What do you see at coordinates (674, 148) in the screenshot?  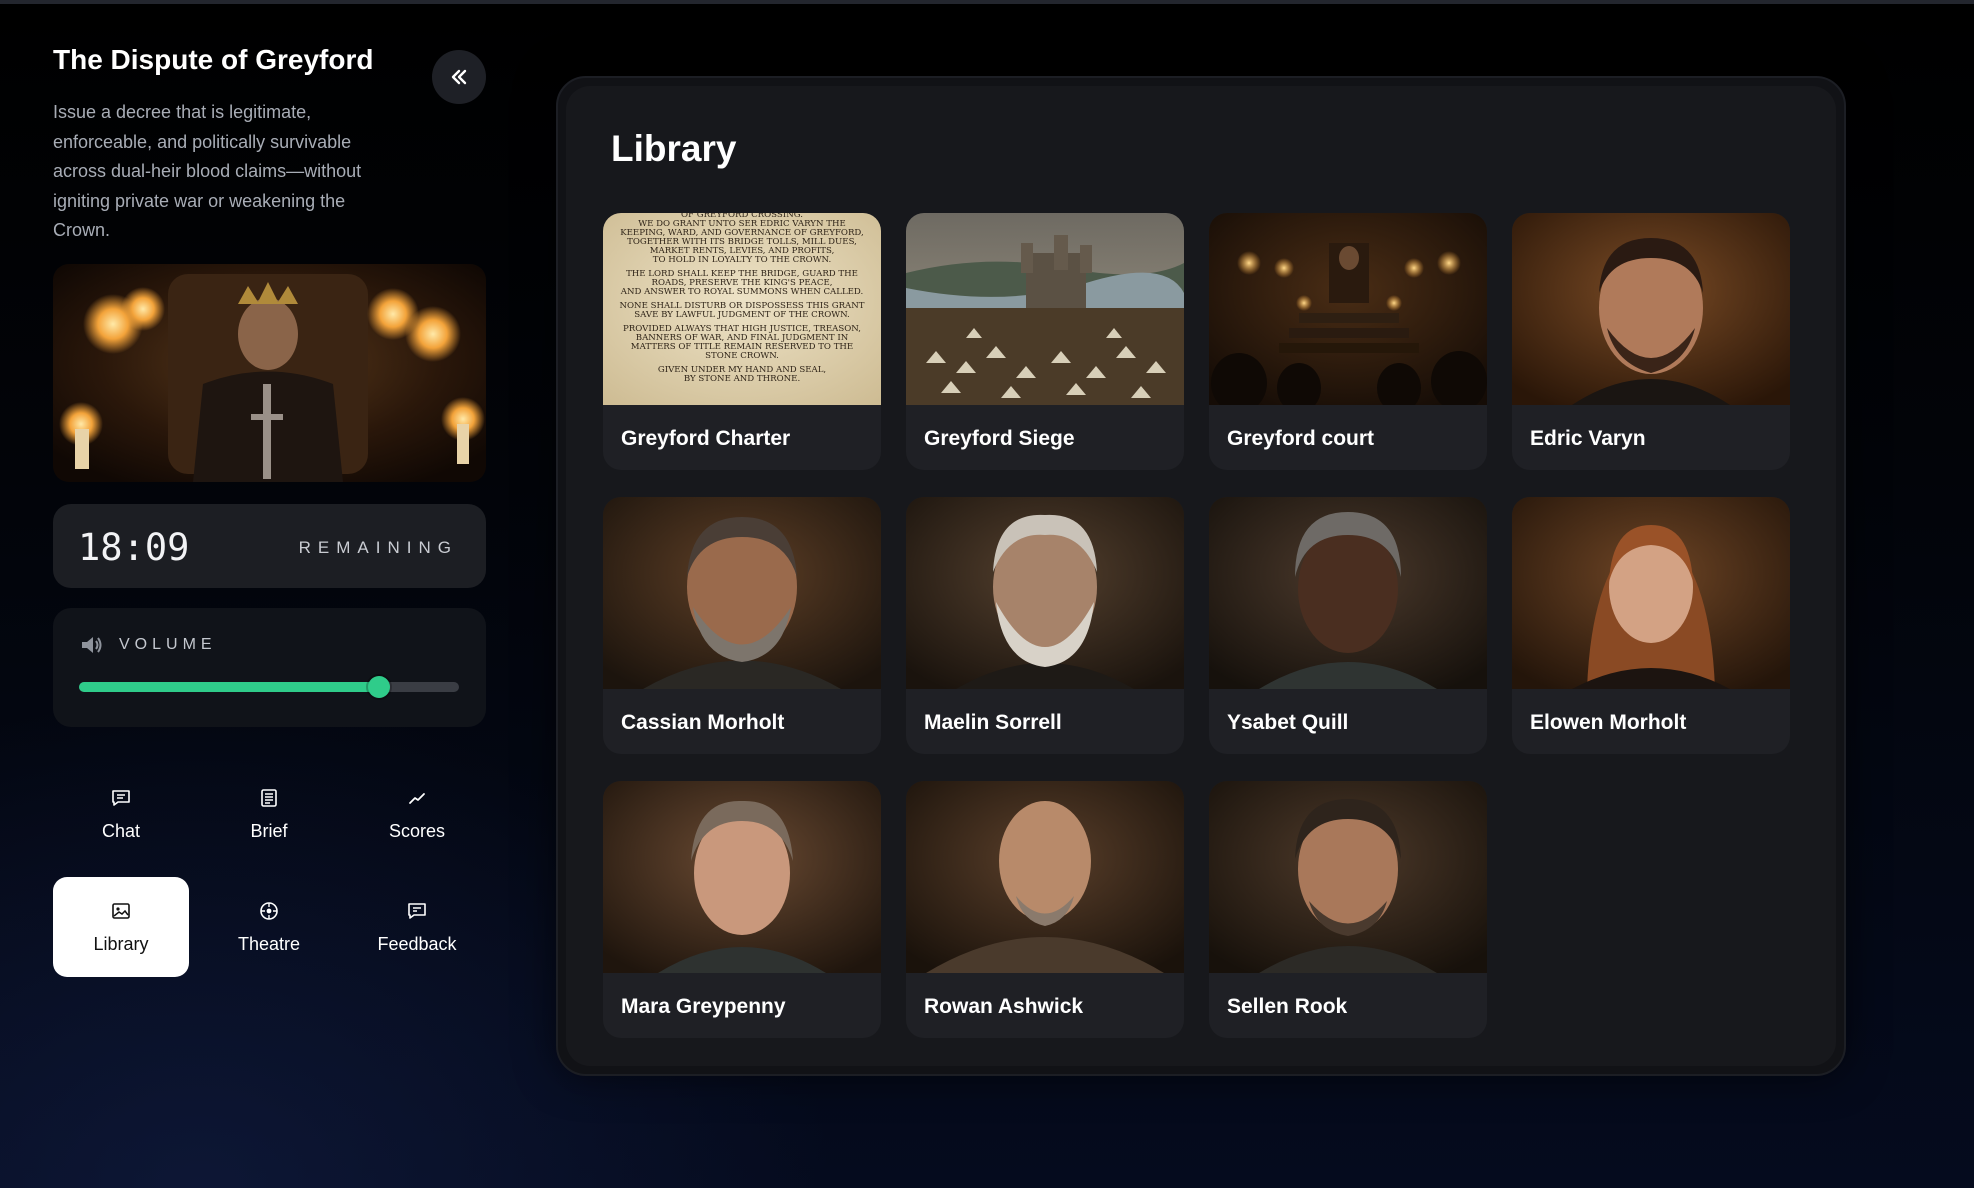 I see `library-title: Library` at bounding box center [674, 148].